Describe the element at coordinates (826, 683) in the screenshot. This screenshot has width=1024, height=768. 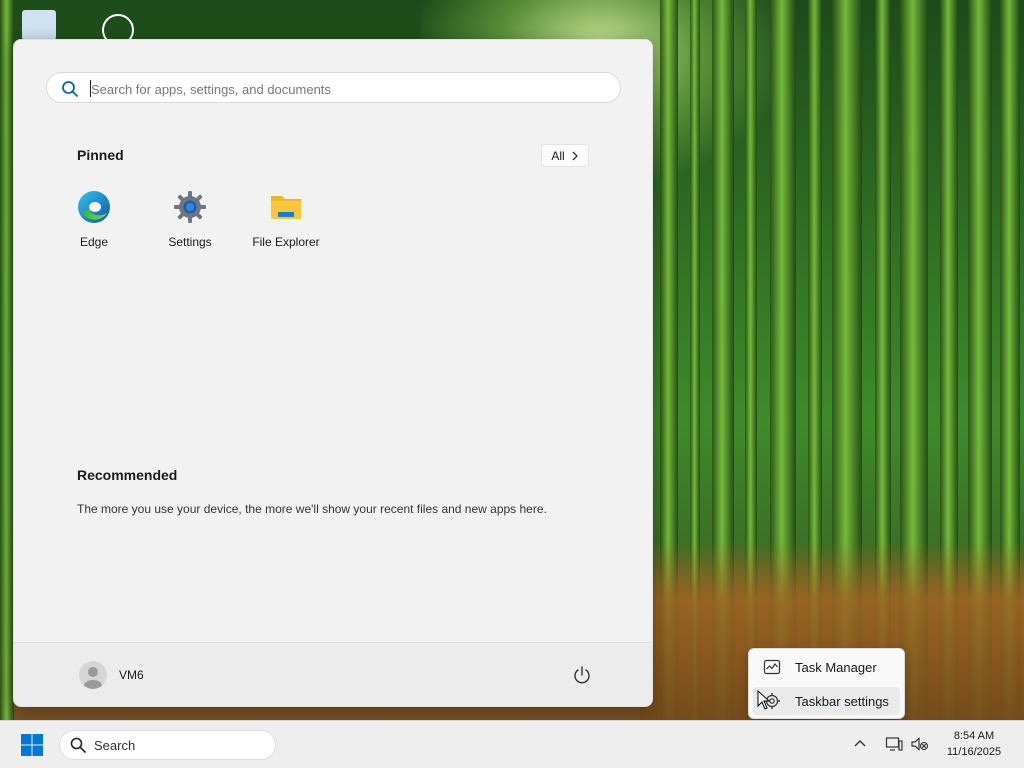
I see `taskbar-context-menu: Task Manager Taskbar settings` at that location.